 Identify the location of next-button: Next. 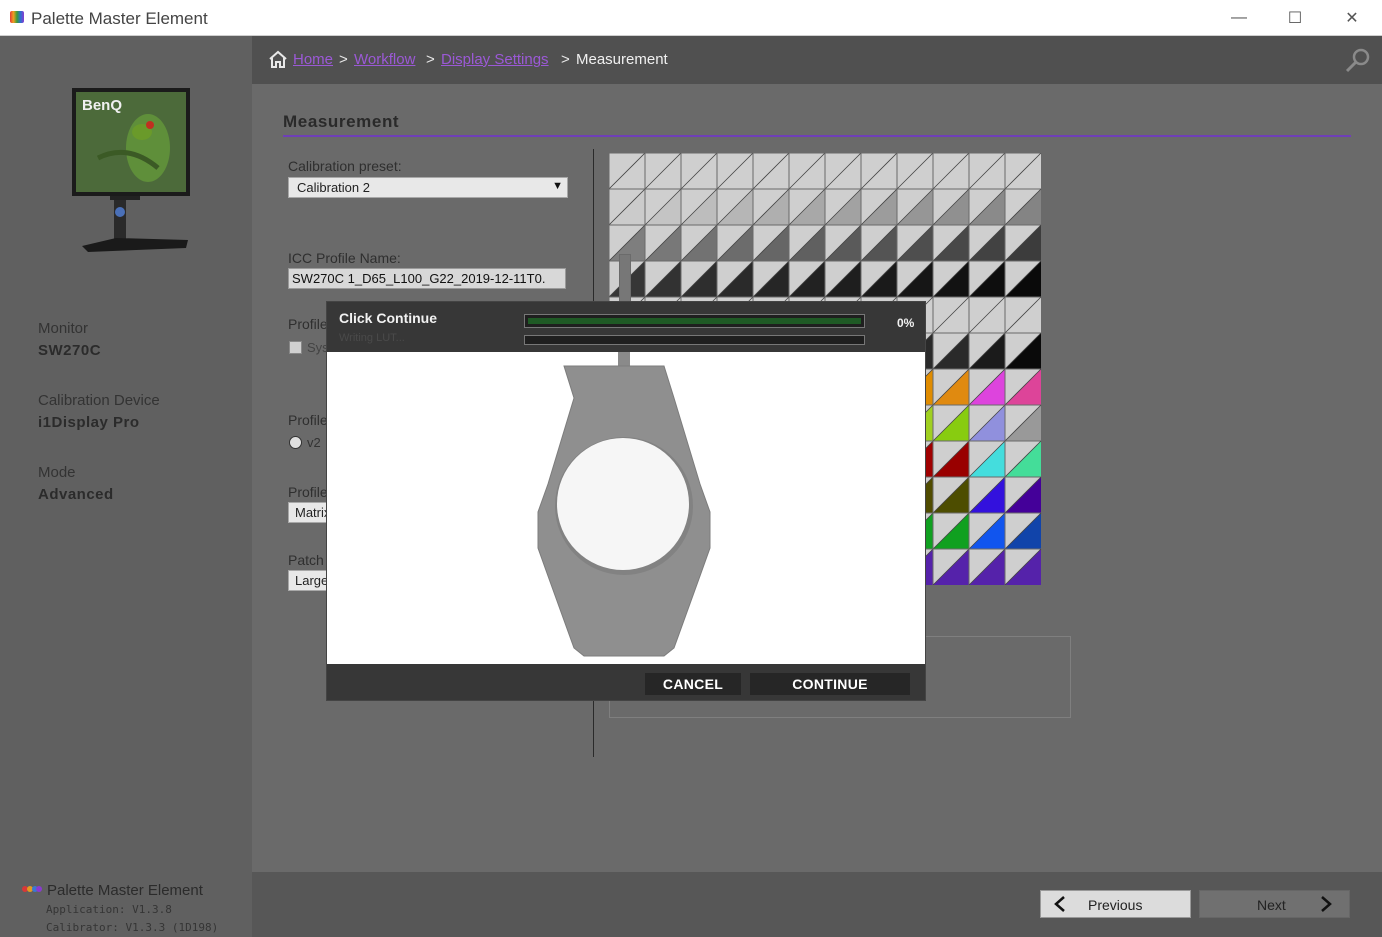
(1274, 904).